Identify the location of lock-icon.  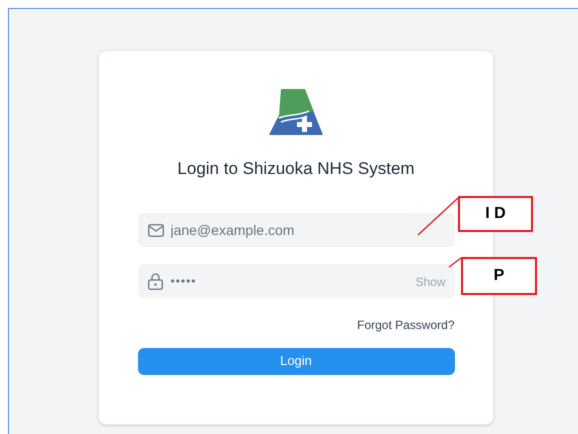
(155, 281).